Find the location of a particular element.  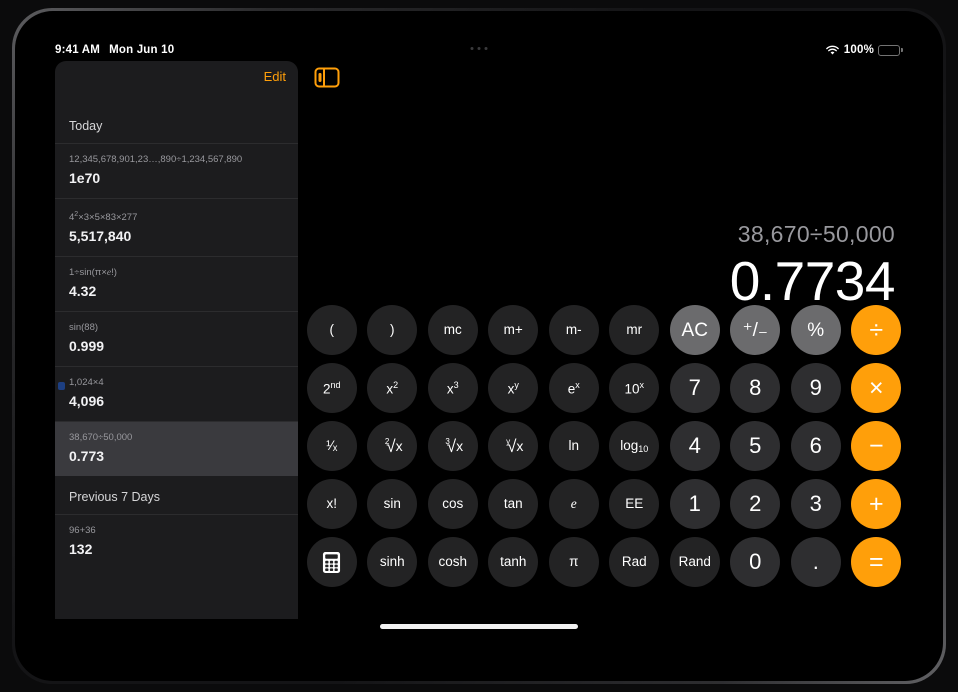

history-expression: 96+36 is located at coordinates (82, 531).